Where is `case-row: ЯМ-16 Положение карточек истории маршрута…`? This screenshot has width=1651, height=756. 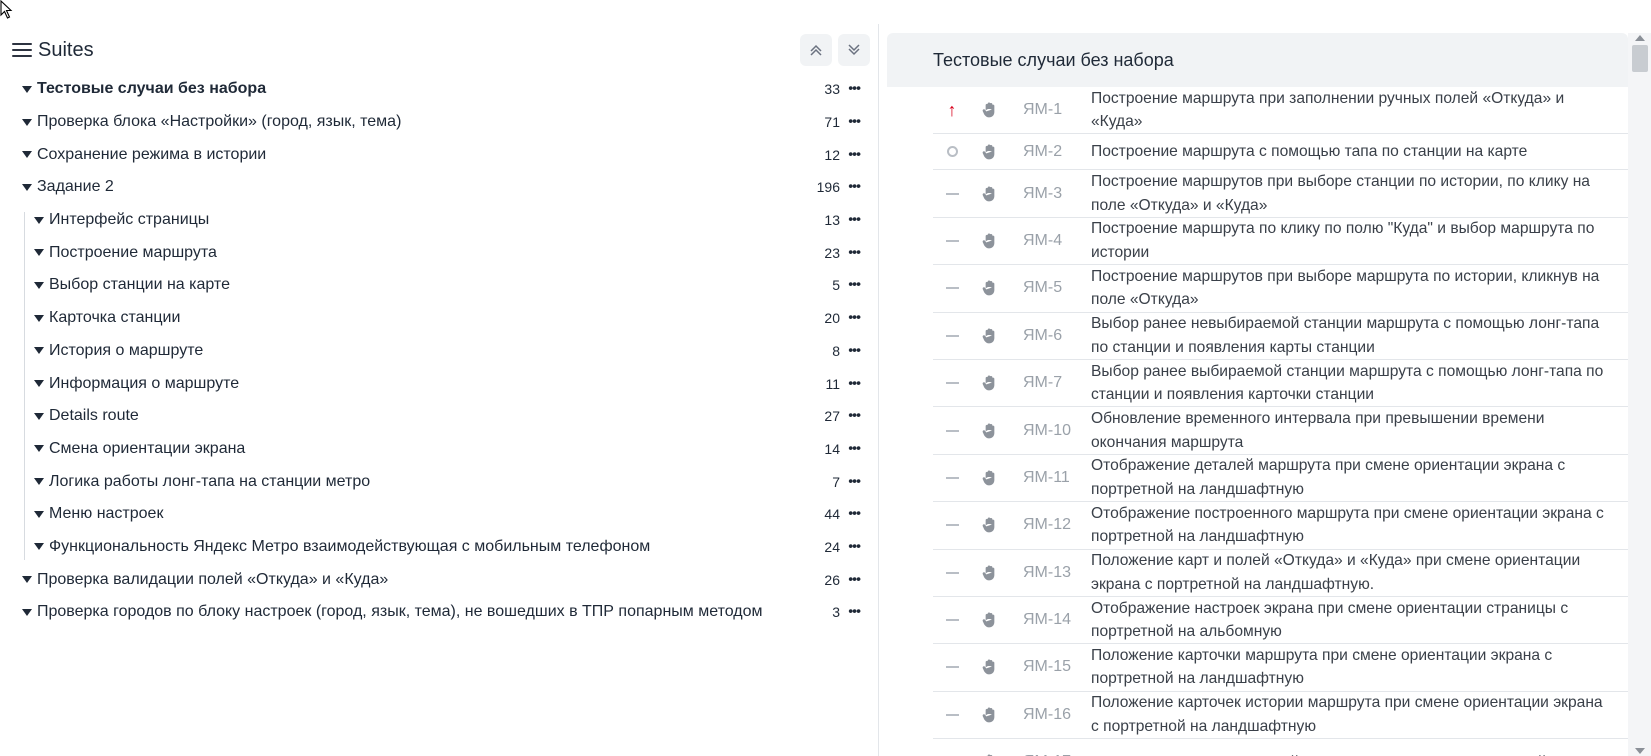 case-row: ЯМ-16 Положение карточек истории маршрута… is located at coordinates (1280, 715).